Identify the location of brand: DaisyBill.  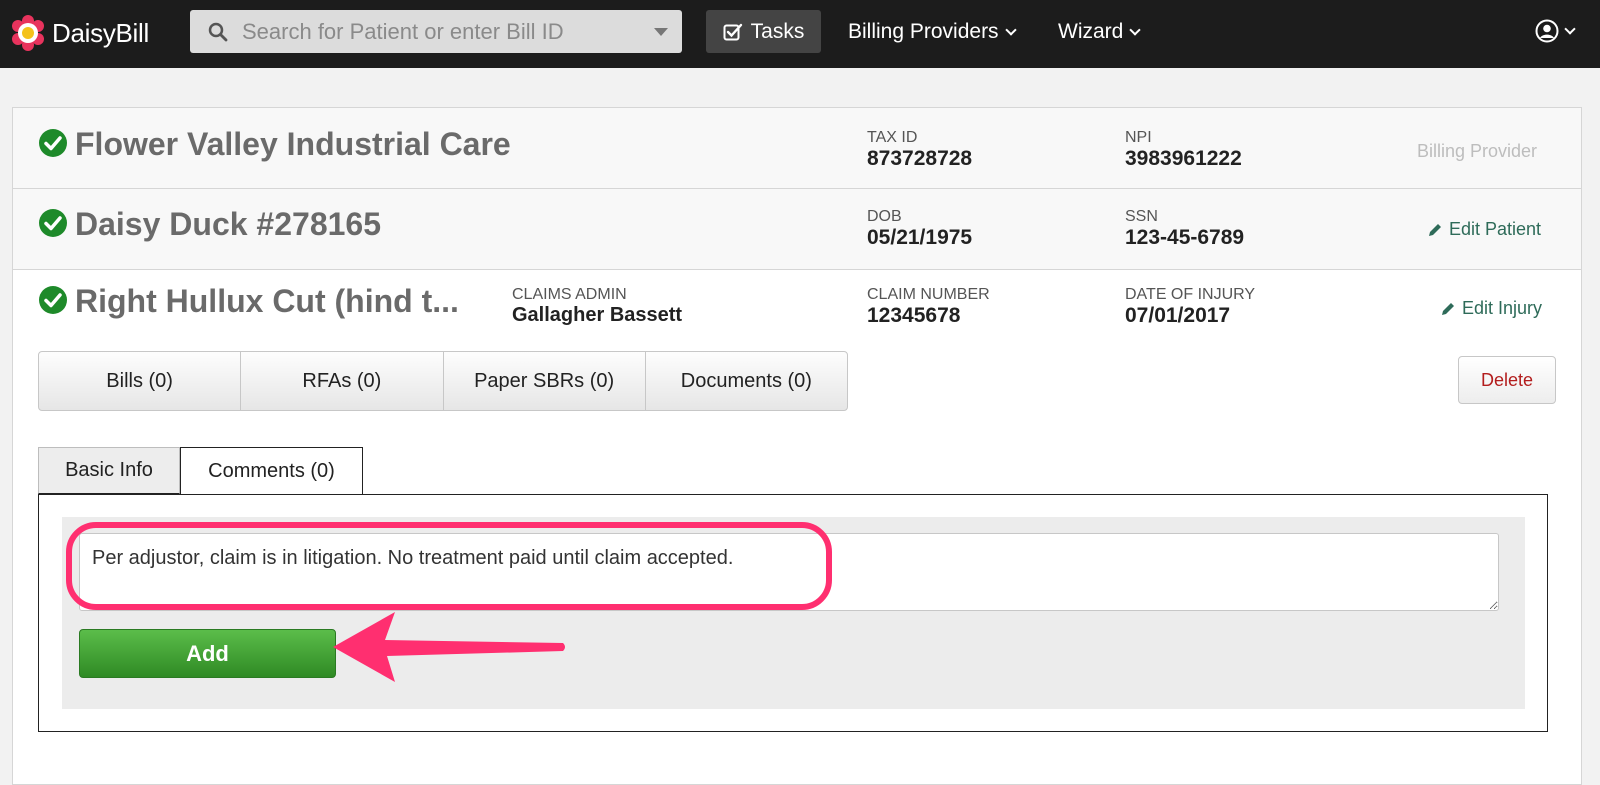
(79, 33).